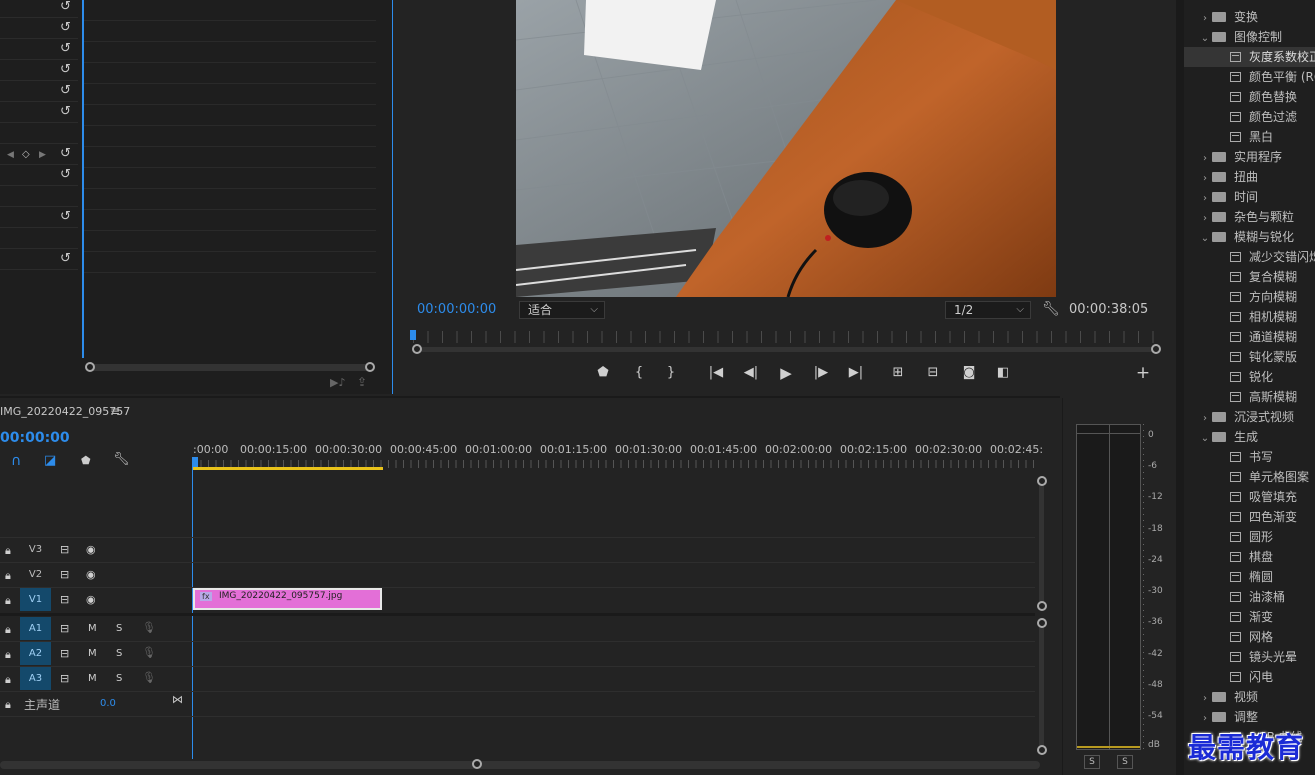 Image resolution: width=1315 pixels, height=775 pixels. Describe the element at coordinates (1249, 417) in the screenshot. I see `effects-folder: › 沉浸式视频` at that location.